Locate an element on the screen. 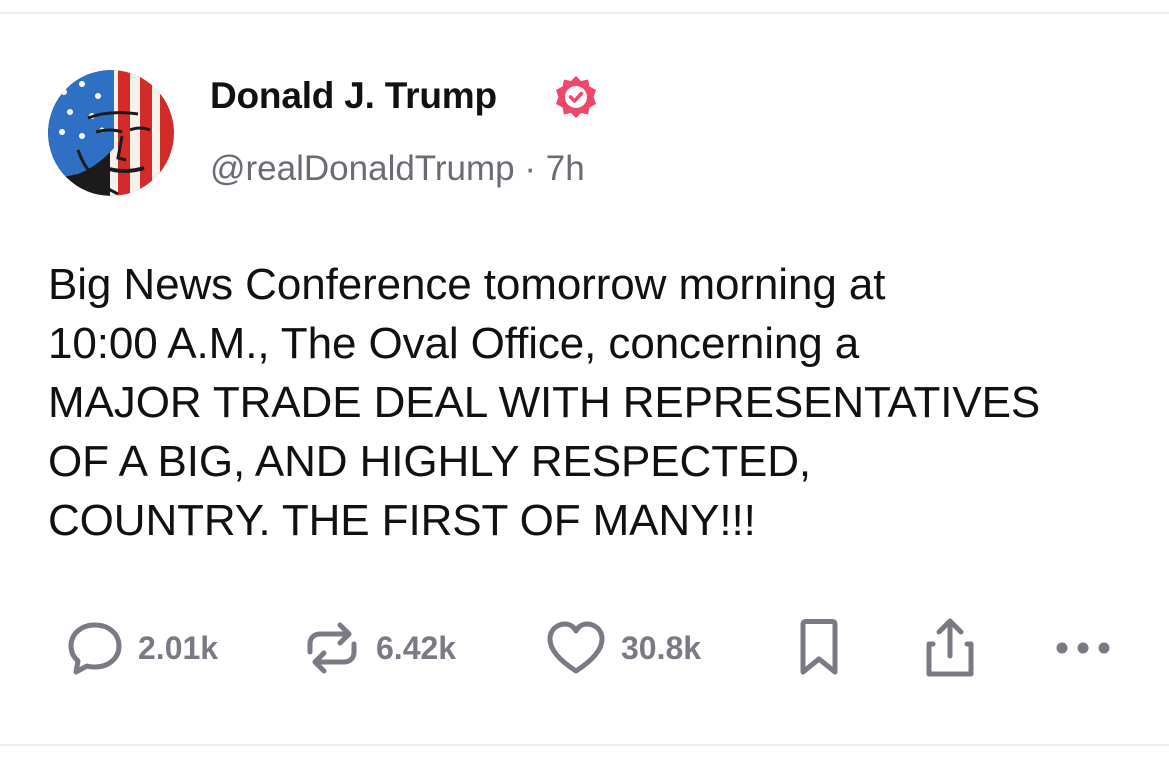 The width and height of the screenshot is (1169, 761). top-divider is located at coordinates (584, 7).